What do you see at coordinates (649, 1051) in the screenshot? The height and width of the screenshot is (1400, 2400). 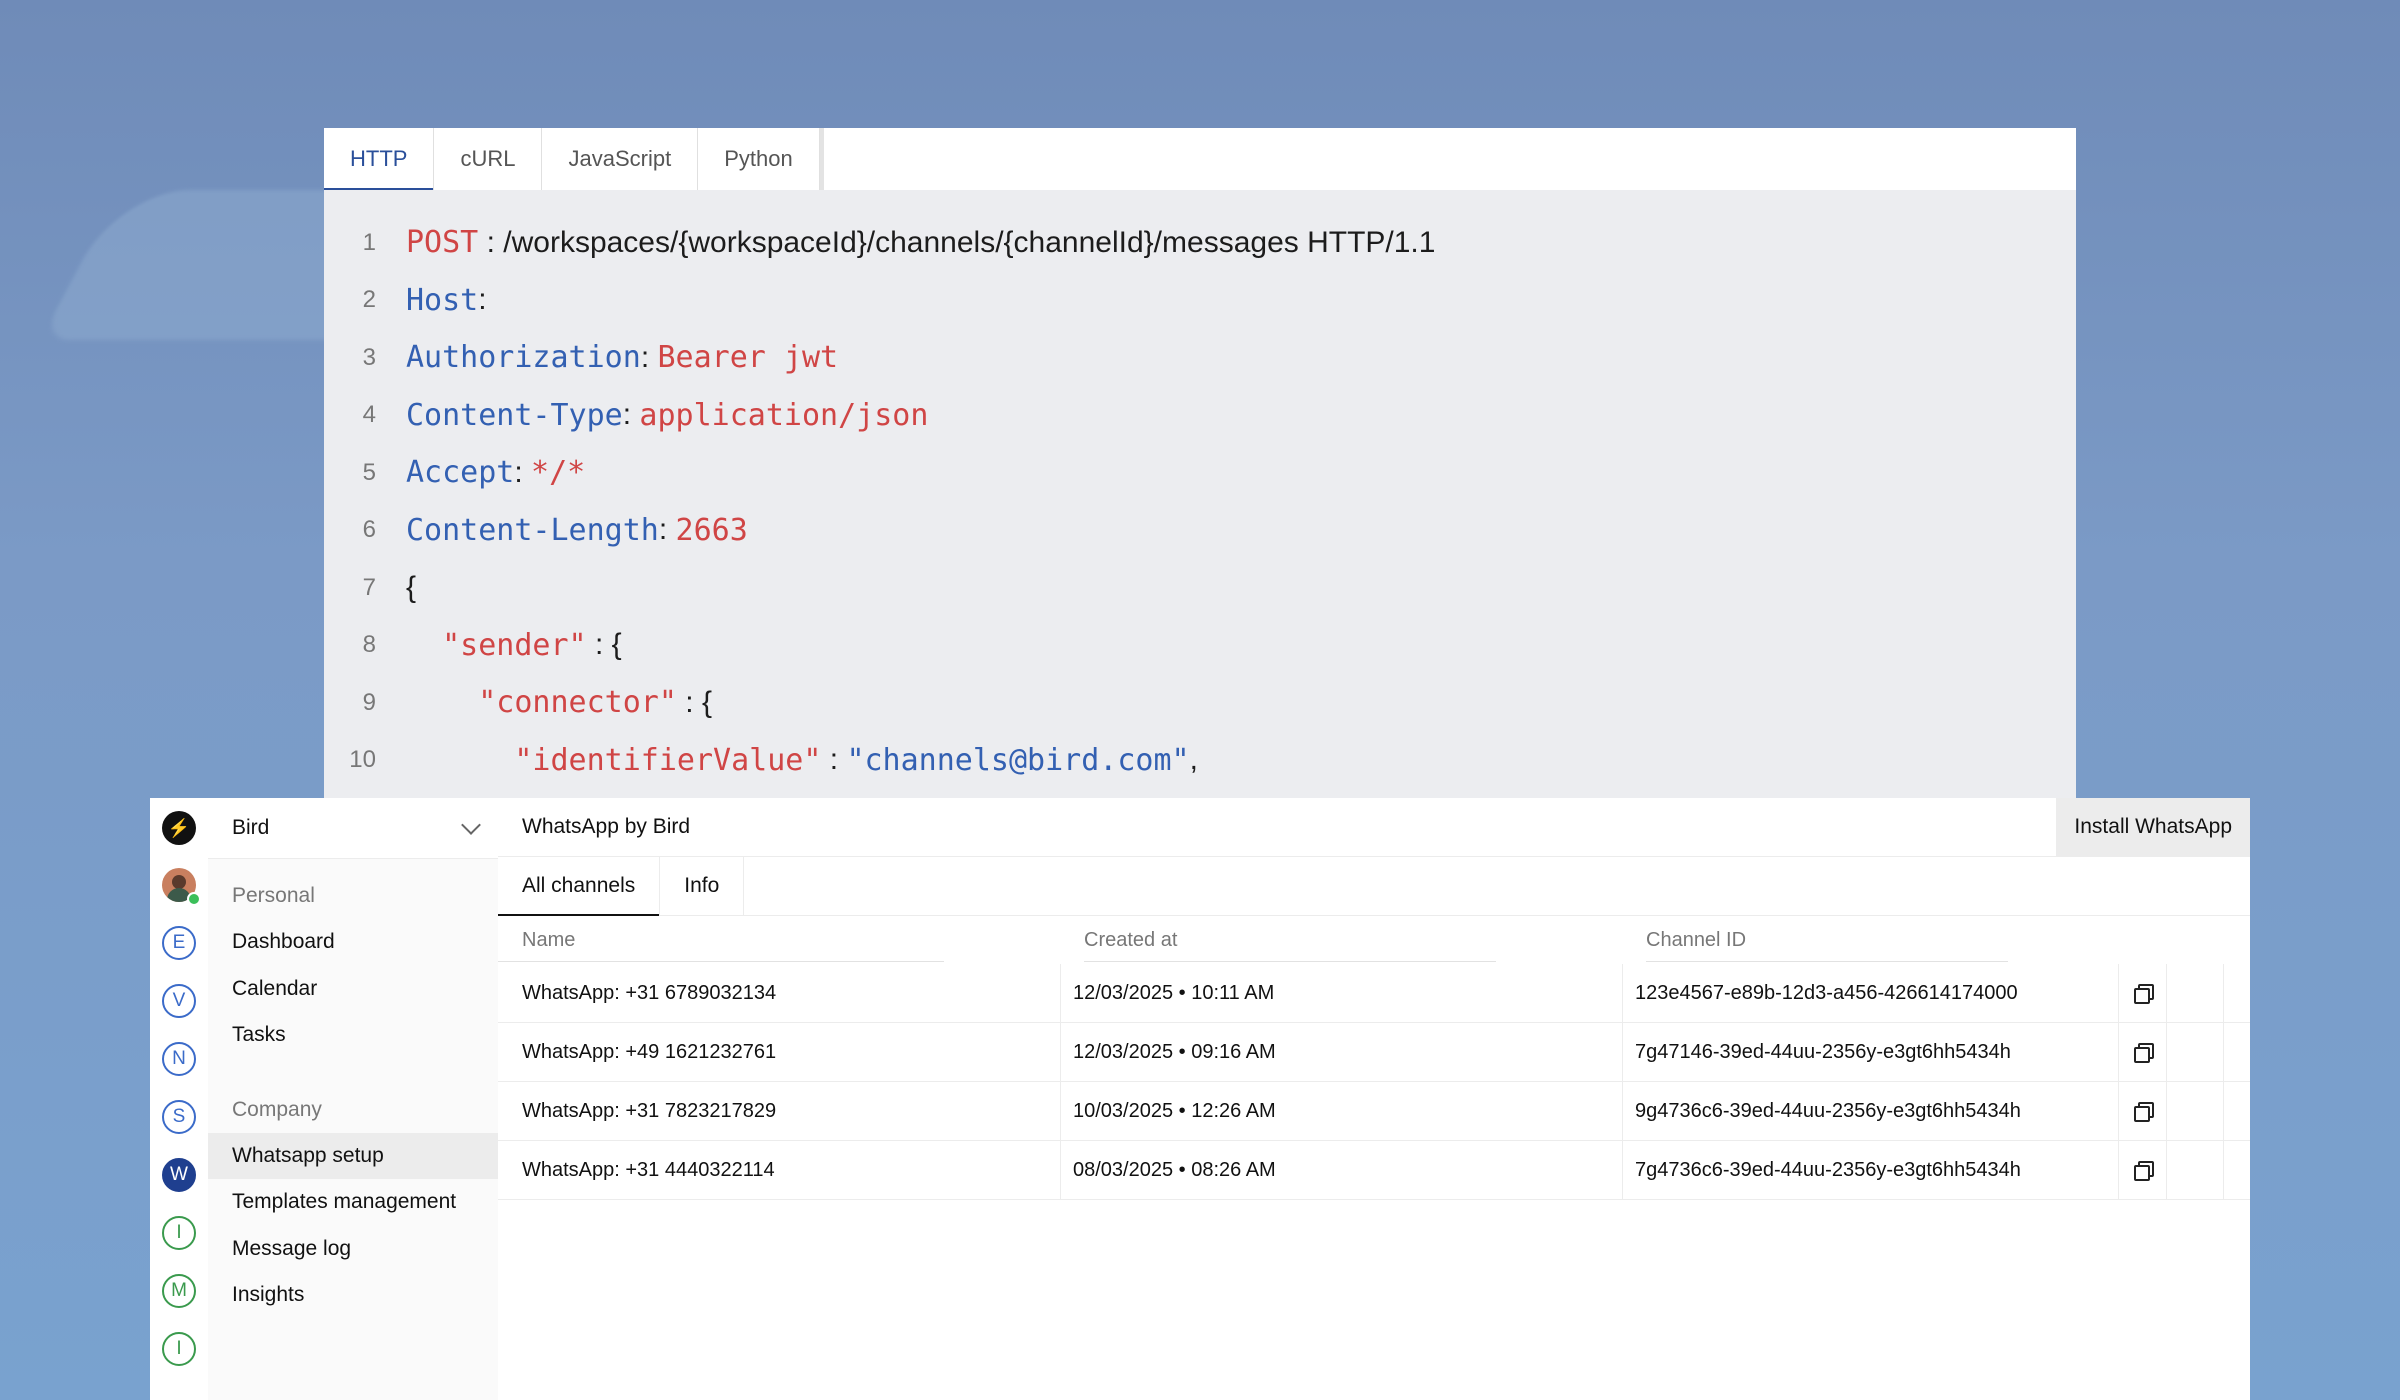 I see `cell-name: WhatsApp: +49 1621232761` at bounding box center [649, 1051].